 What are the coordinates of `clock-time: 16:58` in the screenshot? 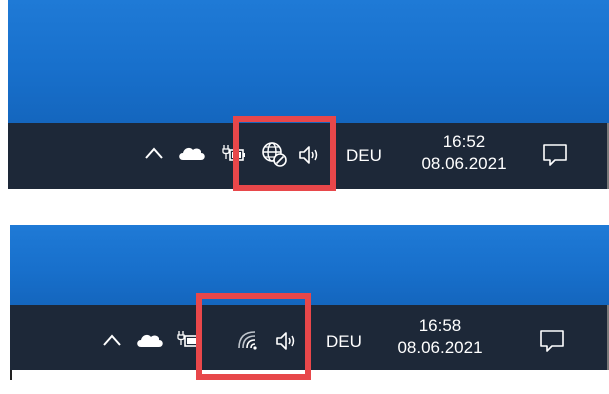 It's located at (440, 325).